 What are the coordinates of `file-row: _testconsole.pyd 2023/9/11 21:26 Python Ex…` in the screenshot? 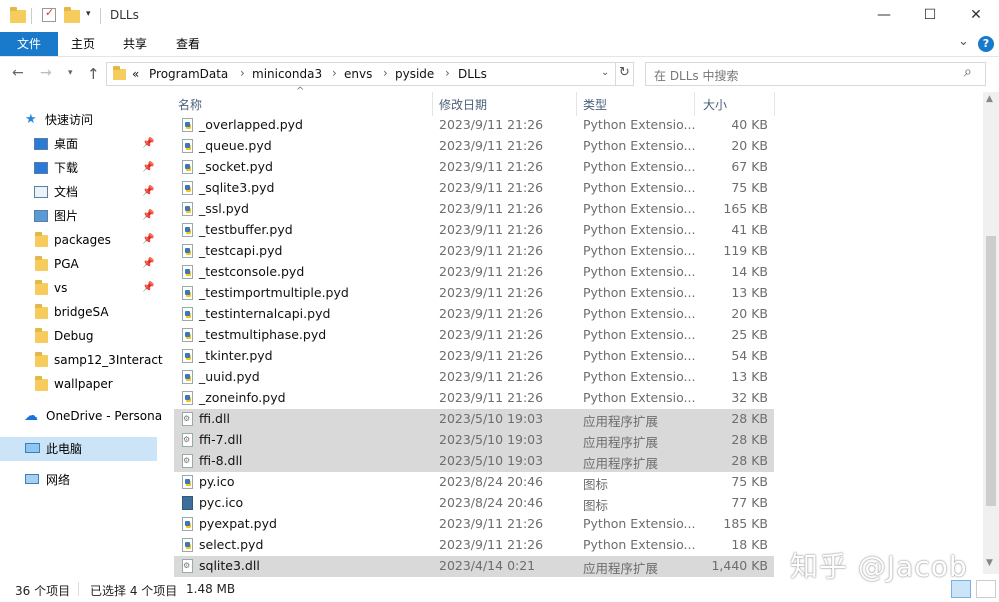 It's located at (474, 272).